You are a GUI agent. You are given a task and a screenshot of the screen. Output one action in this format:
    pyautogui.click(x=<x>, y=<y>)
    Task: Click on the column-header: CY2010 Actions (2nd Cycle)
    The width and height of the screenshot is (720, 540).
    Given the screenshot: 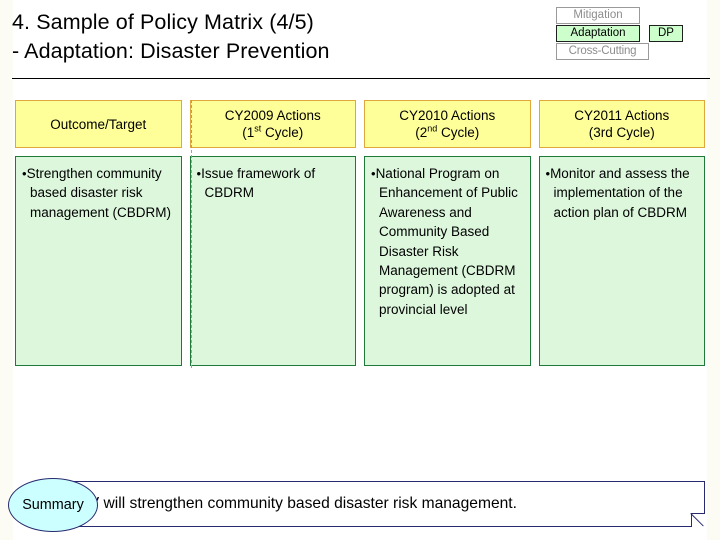 What is the action you would take?
    pyautogui.click(x=447, y=124)
    